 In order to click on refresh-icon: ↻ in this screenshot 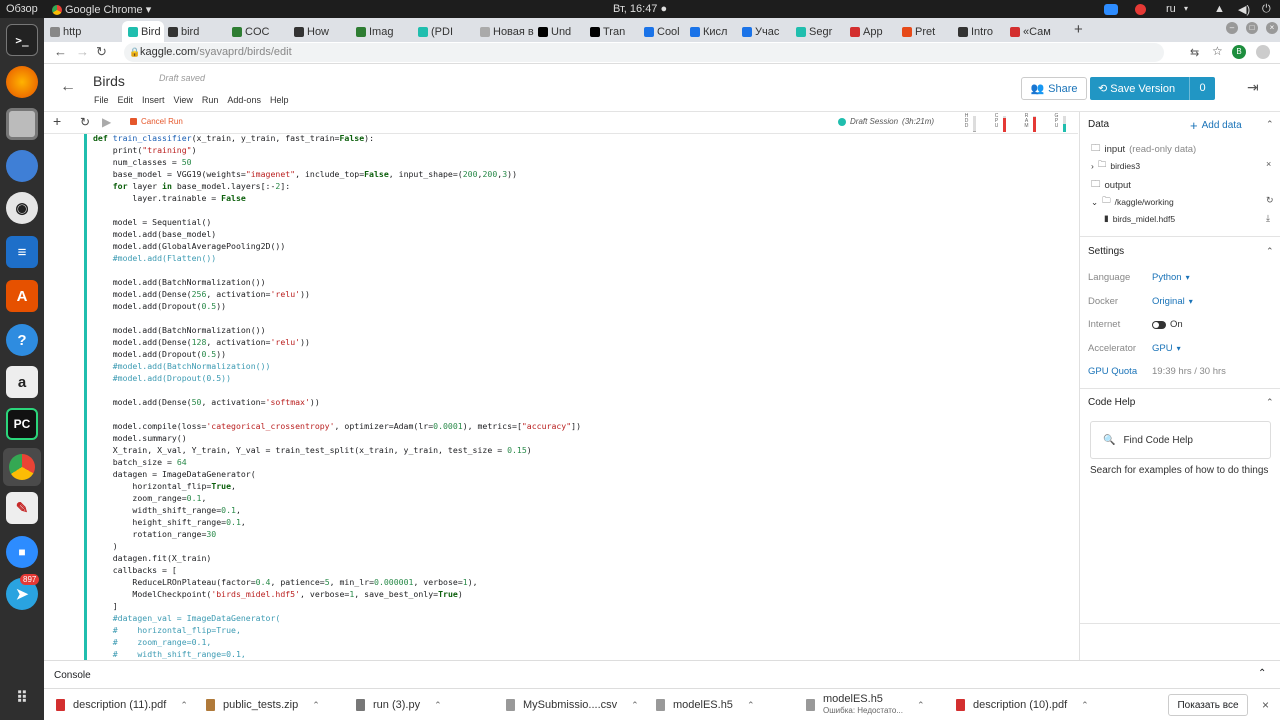, I will do `click(1270, 200)`.